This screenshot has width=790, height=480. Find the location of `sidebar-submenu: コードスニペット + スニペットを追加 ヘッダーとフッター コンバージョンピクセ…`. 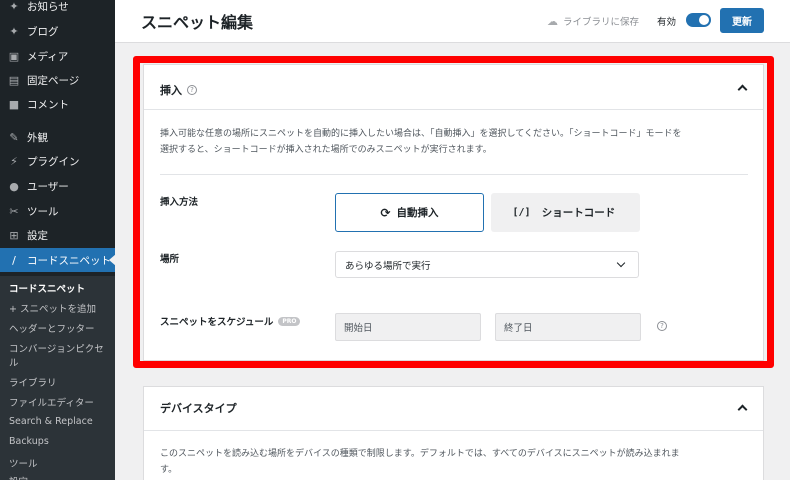

sidebar-submenu: コードスニペット + スニペットを追加 ヘッダーとフッター コンバージョンピクセ… is located at coordinates (57, 378).